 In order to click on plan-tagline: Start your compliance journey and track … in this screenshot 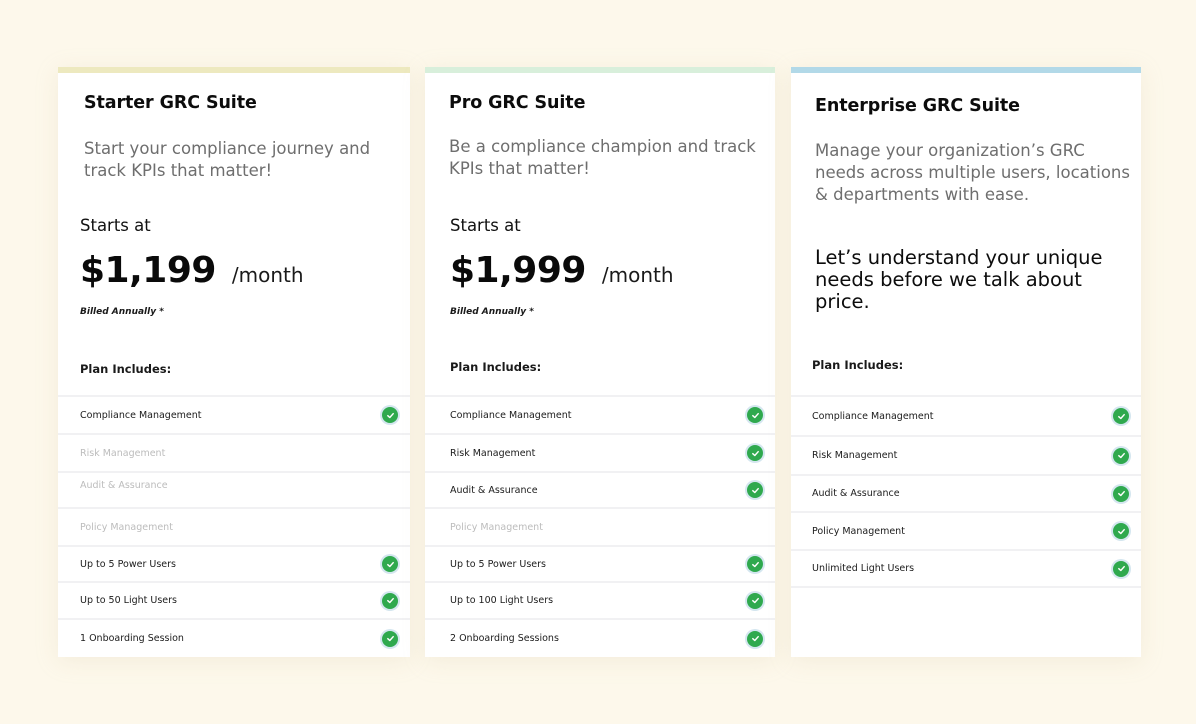, I will do `click(227, 159)`.